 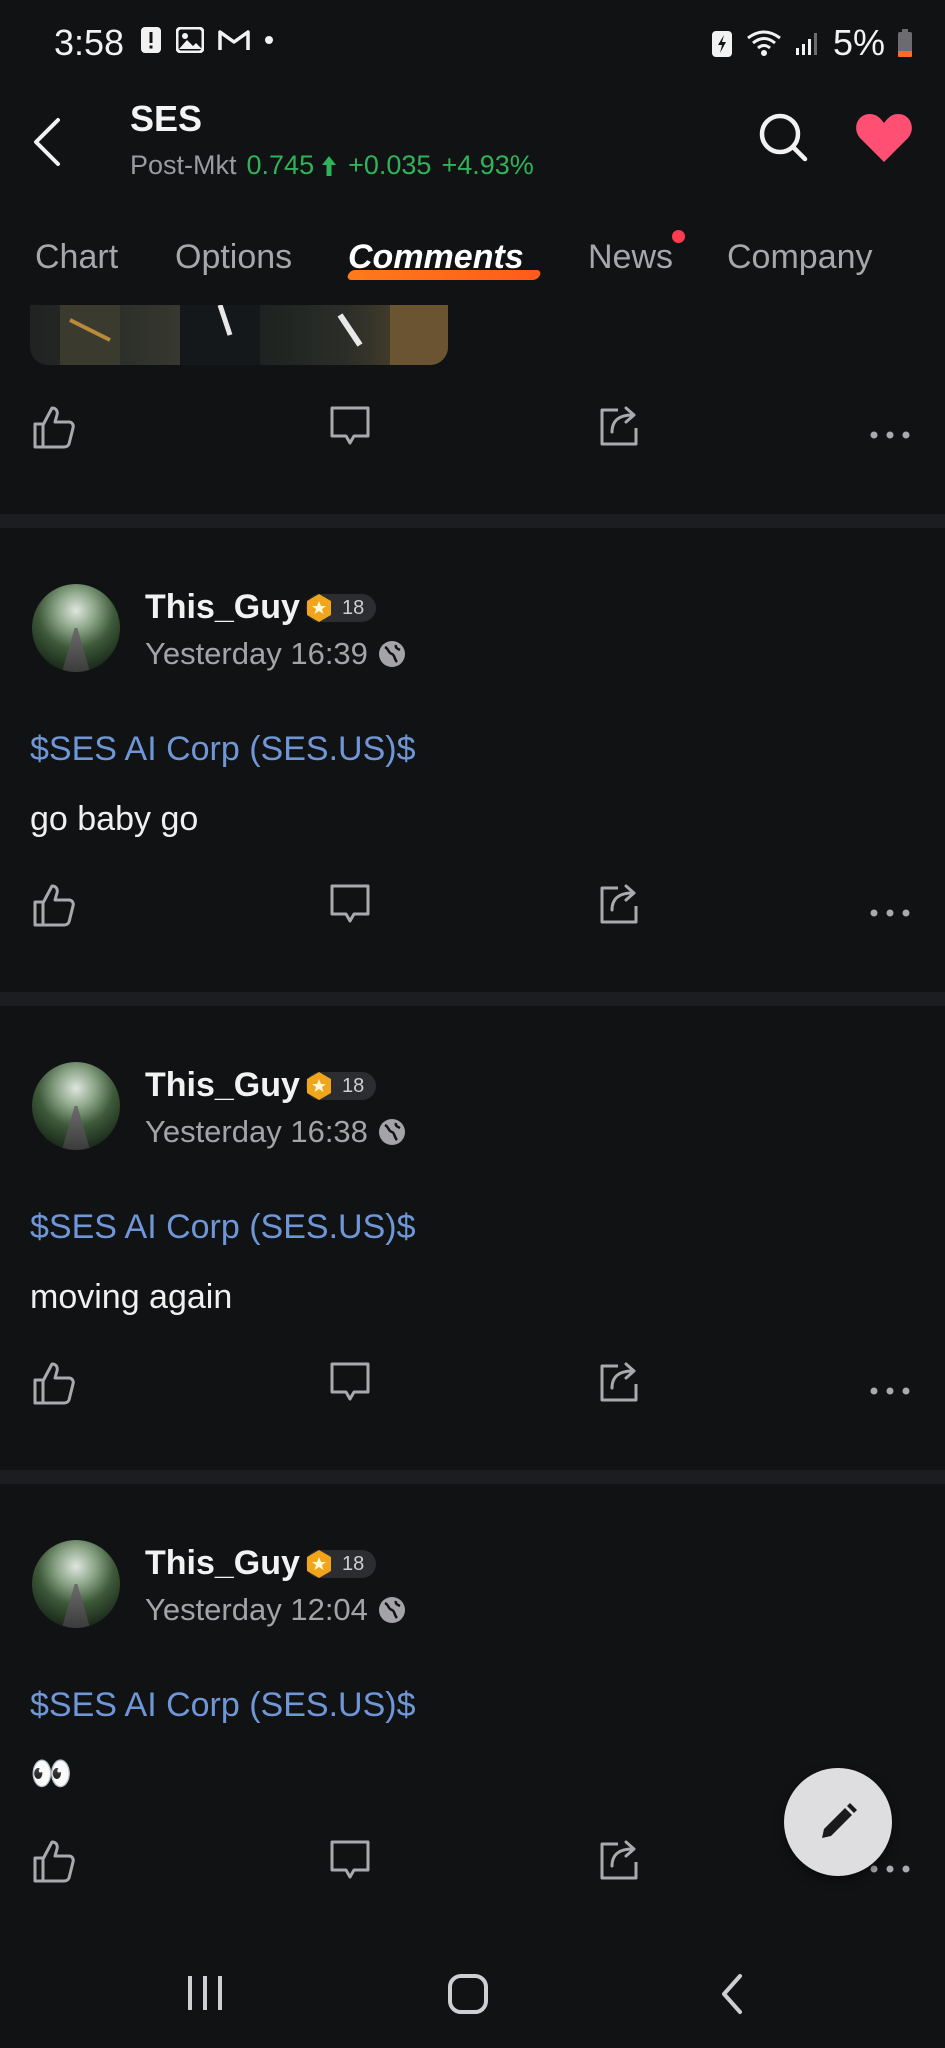 I want to click on arrow-up-icon, so click(x=329, y=165).